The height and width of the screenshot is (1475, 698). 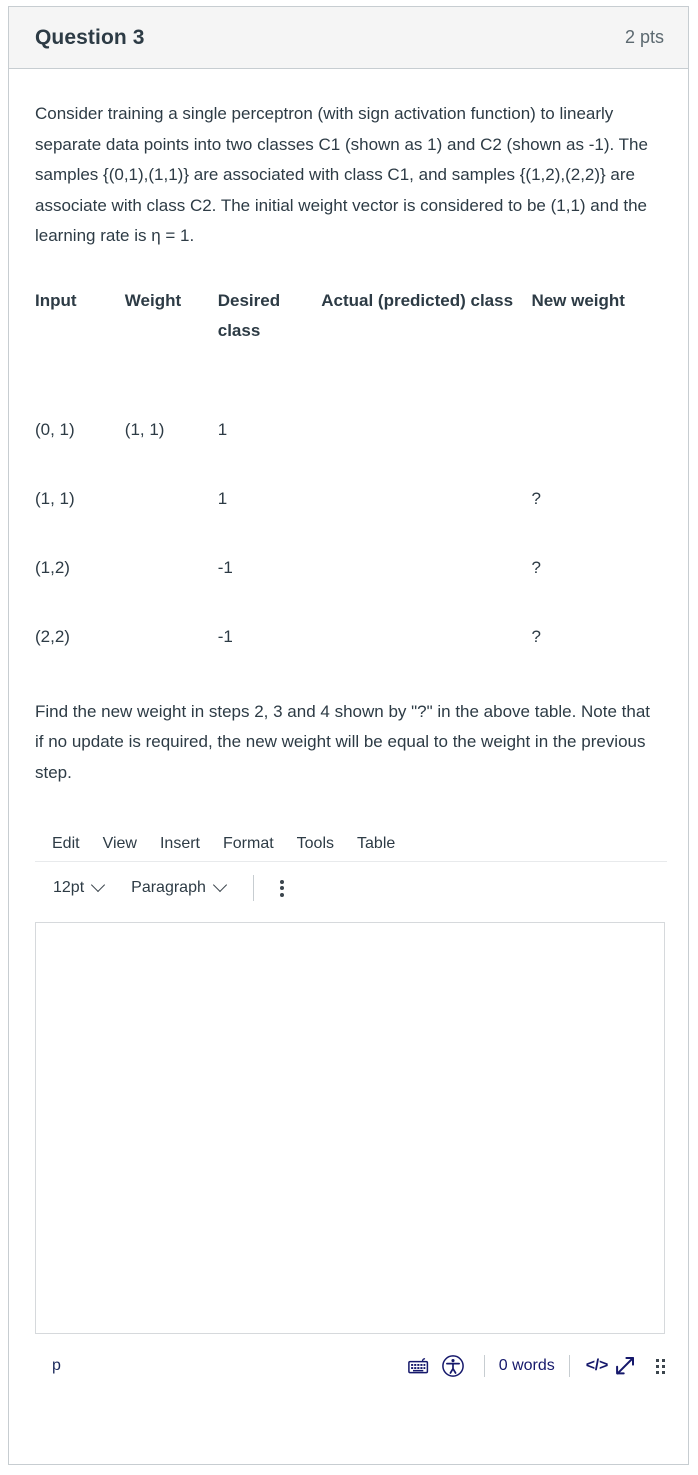 What do you see at coordinates (583, 449) in the screenshot?
I see `cell-new-weight` at bounding box center [583, 449].